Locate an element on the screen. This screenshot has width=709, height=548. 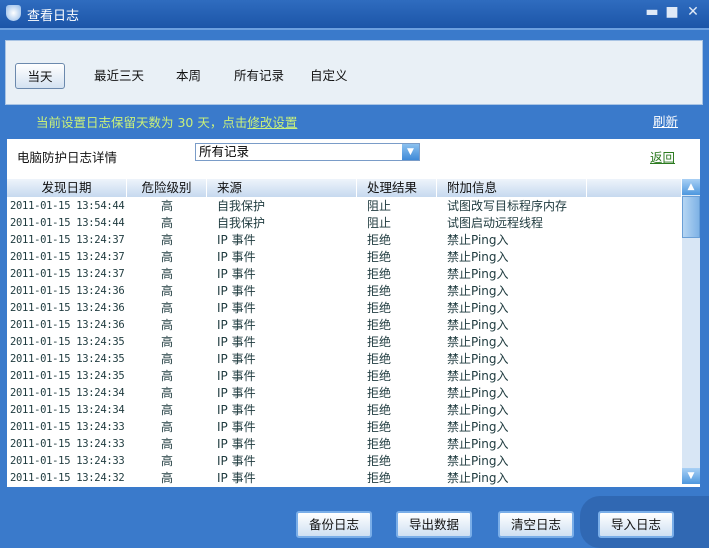
table-row: 2011-01-15 13:54:44 高 自我保护 阻止 试图启动远程线程 is located at coordinates (344, 223).